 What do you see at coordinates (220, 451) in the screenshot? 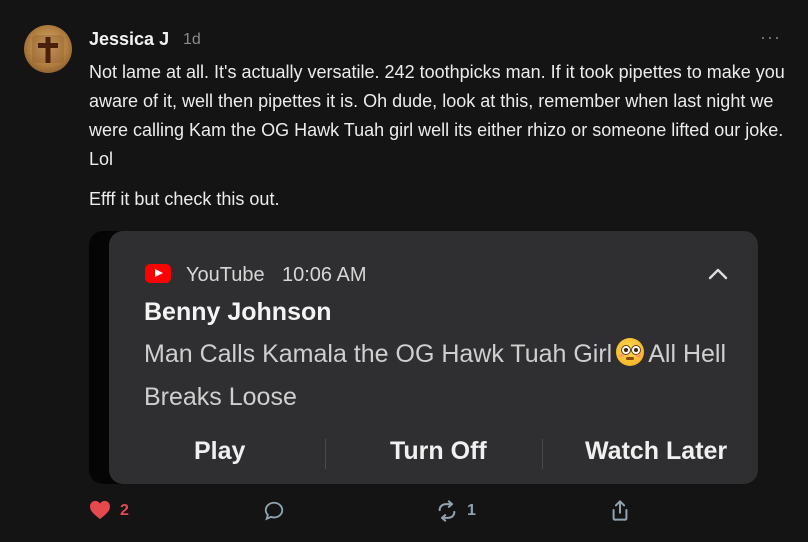
I see `play-action: Play` at bounding box center [220, 451].